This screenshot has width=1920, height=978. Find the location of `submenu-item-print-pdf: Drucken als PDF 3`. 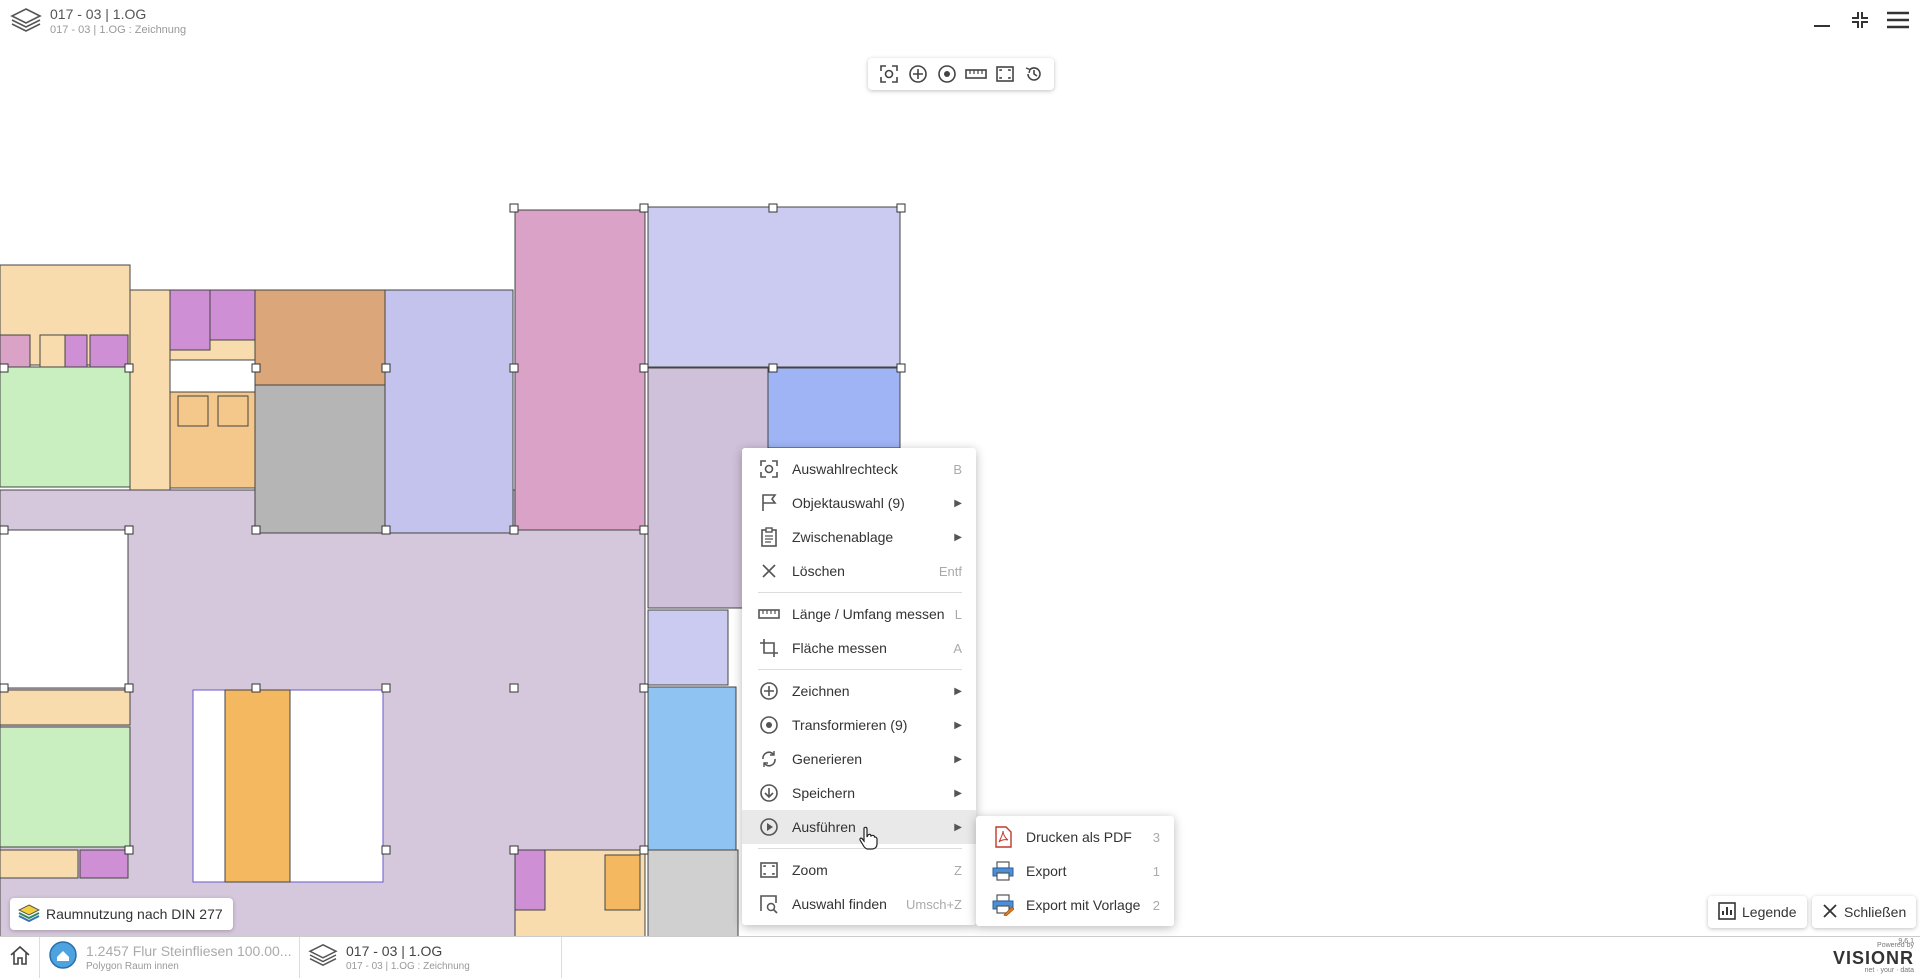

submenu-item-print-pdf: Drucken als PDF 3 is located at coordinates (1075, 837).